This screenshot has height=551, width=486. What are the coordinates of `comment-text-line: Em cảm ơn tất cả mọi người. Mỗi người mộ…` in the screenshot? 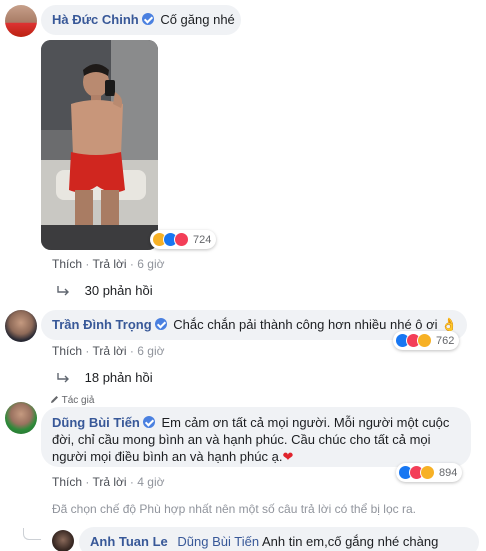 It's located at (305, 422).